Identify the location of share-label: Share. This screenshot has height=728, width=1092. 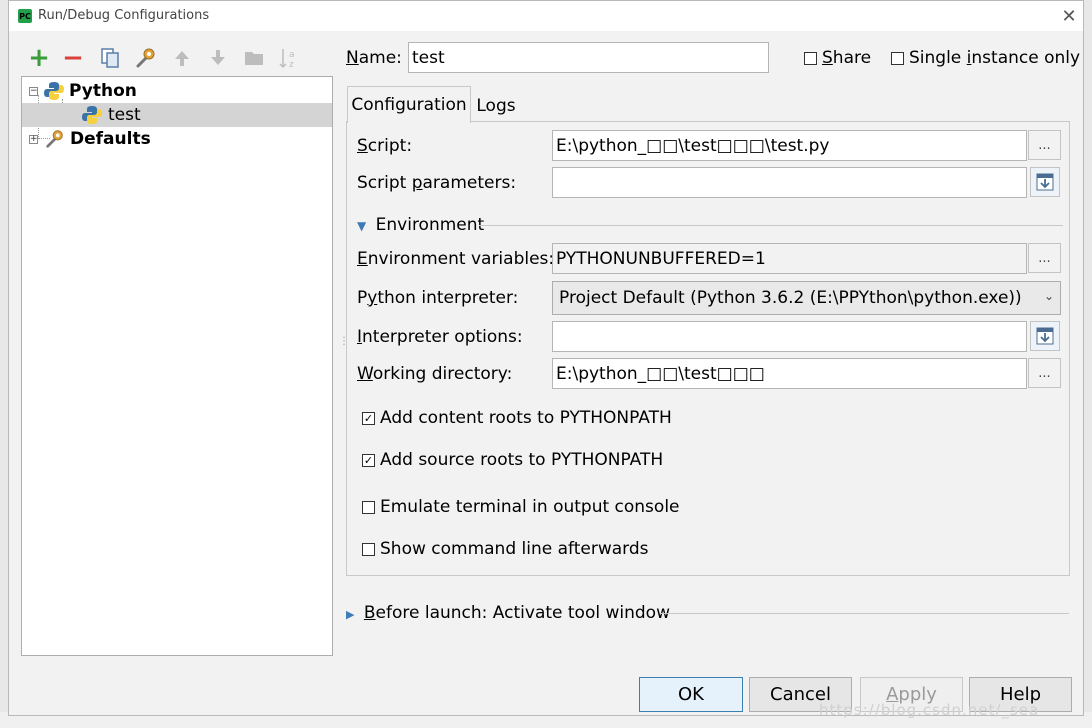
(846, 58).